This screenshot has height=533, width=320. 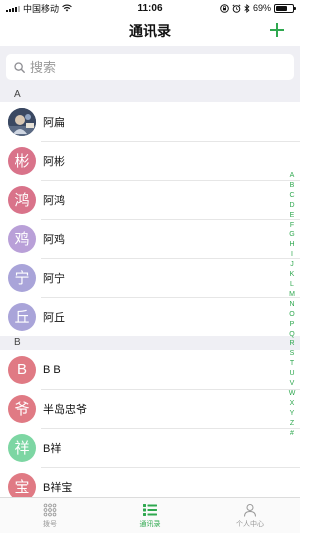 I want to click on index-letter: A, so click(x=292, y=176).